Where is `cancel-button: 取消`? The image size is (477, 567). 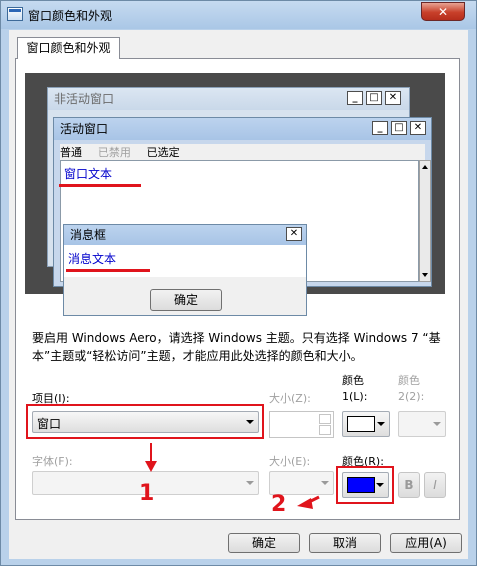
cancel-button: 取消 is located at coordinates (345, 543).